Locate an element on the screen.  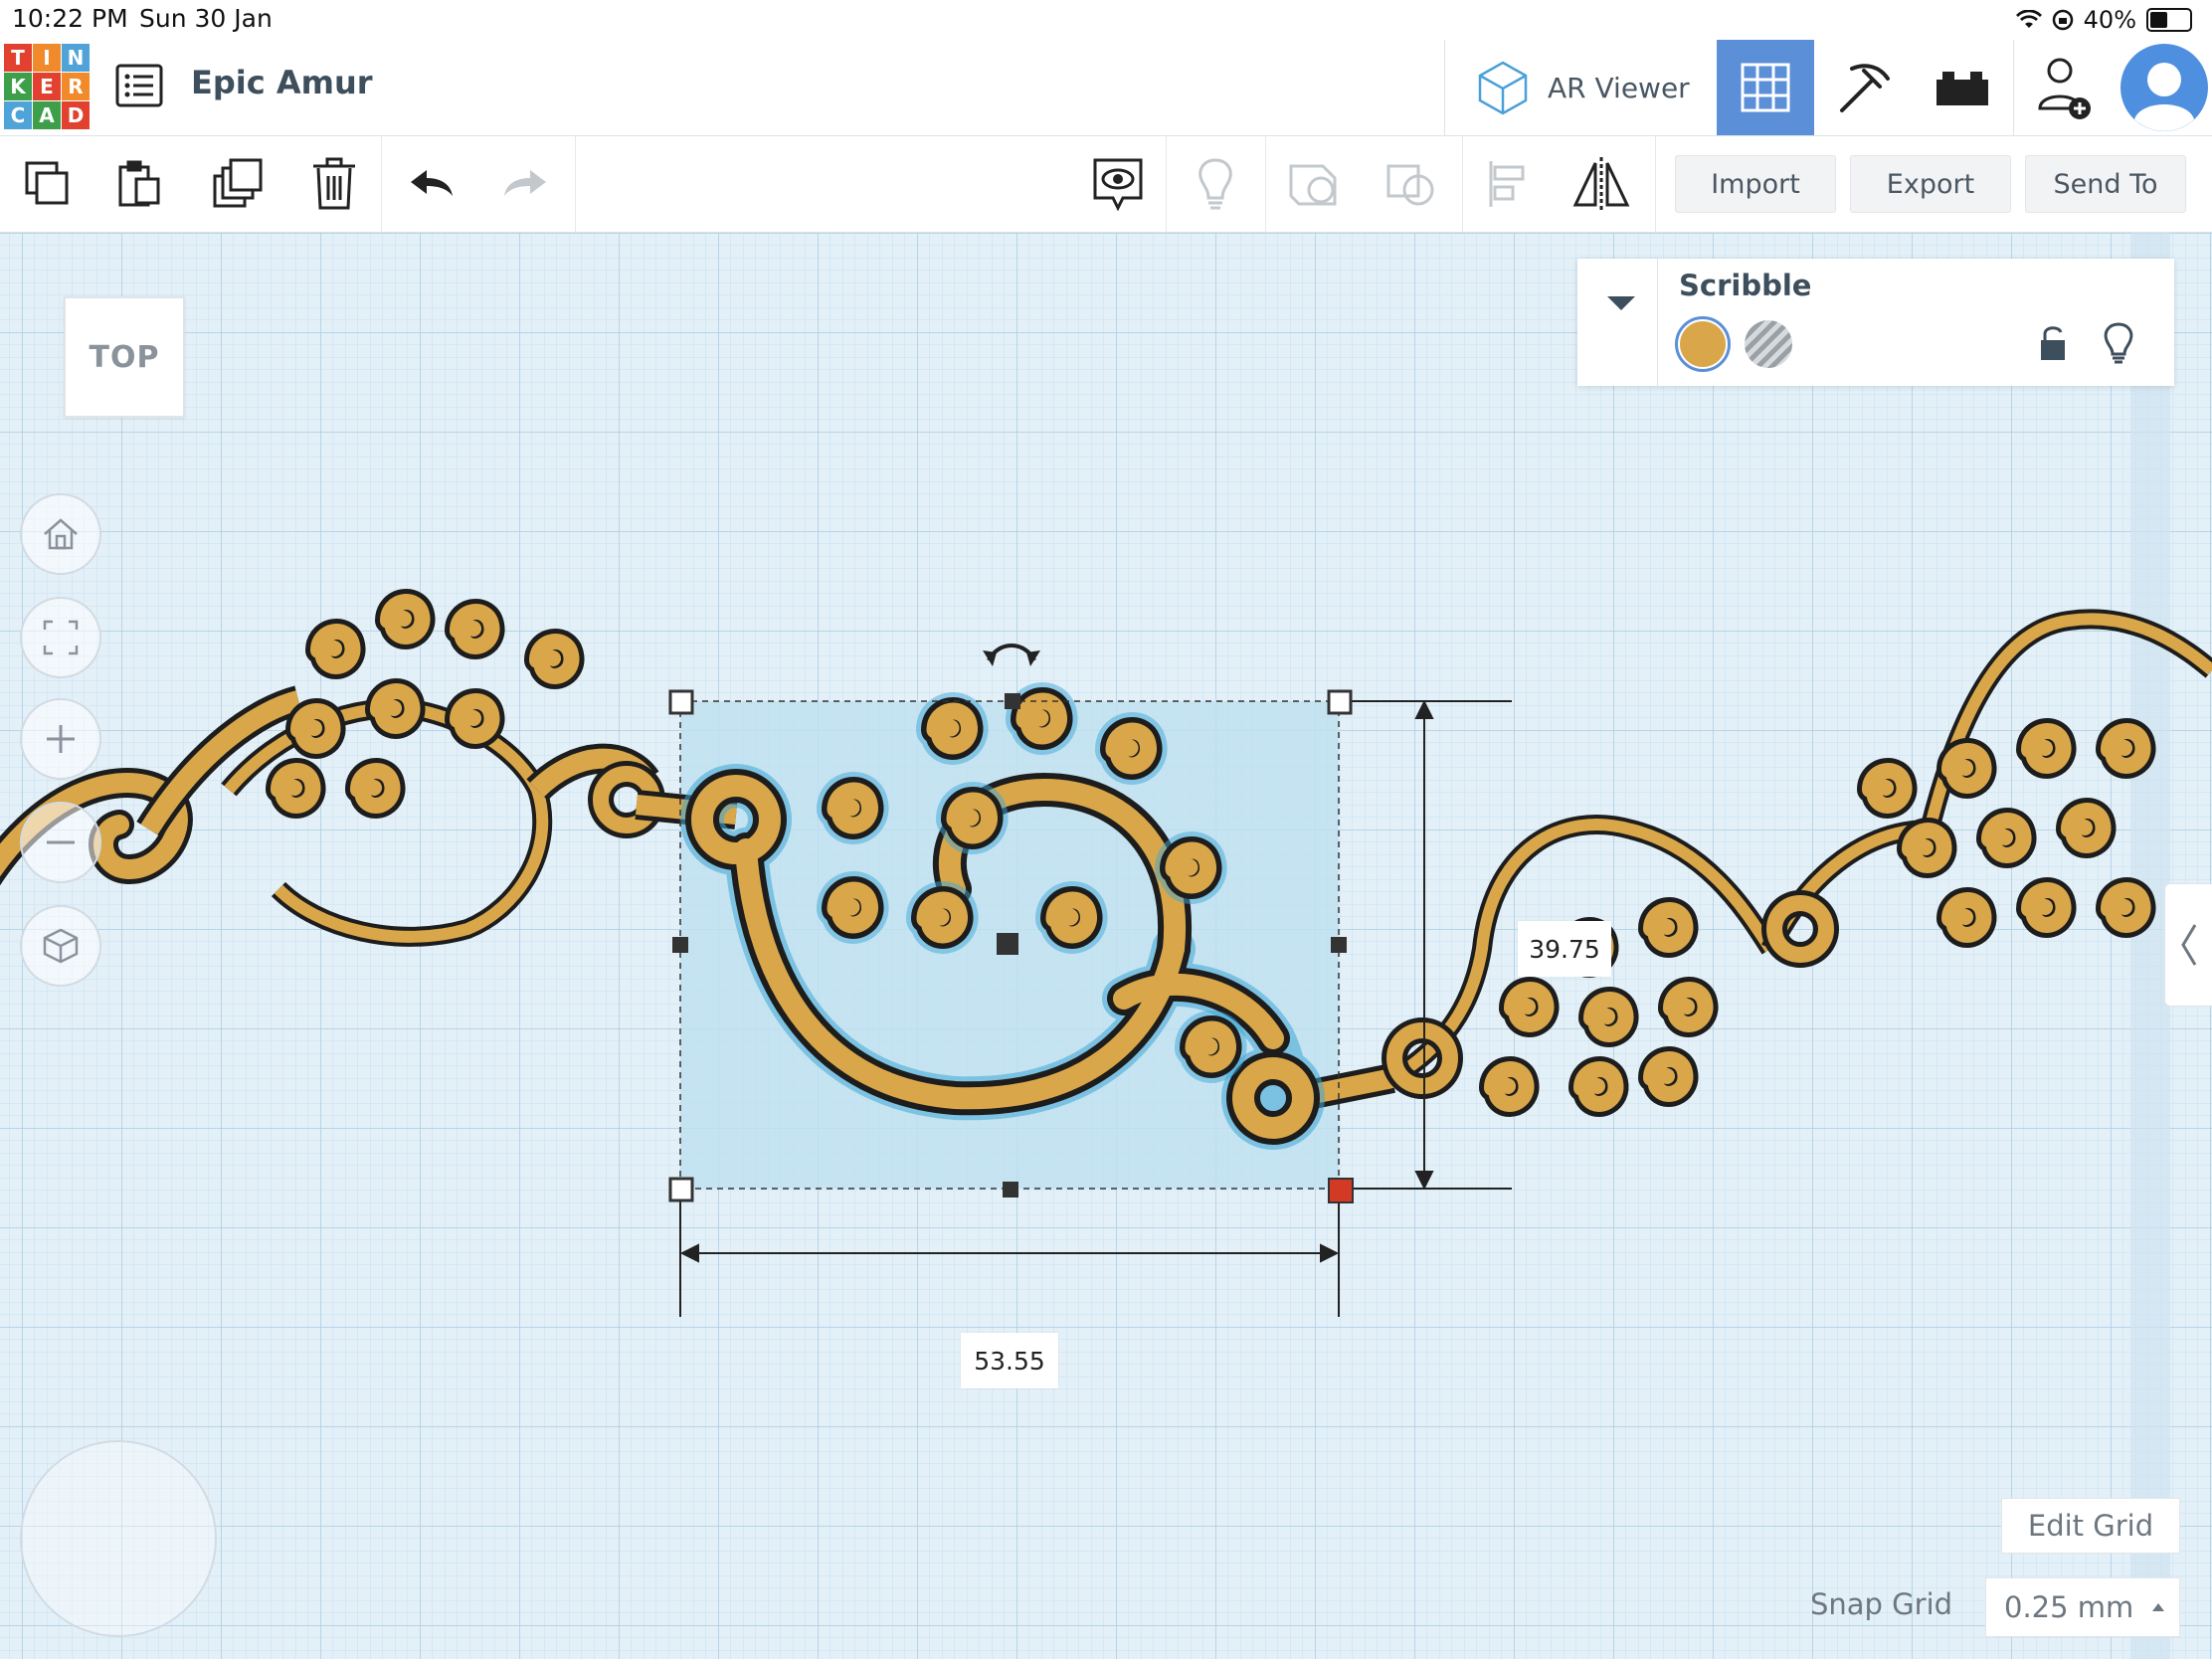
snap-grid-label: Snap Grid is located at coordinates (1881, 1604).